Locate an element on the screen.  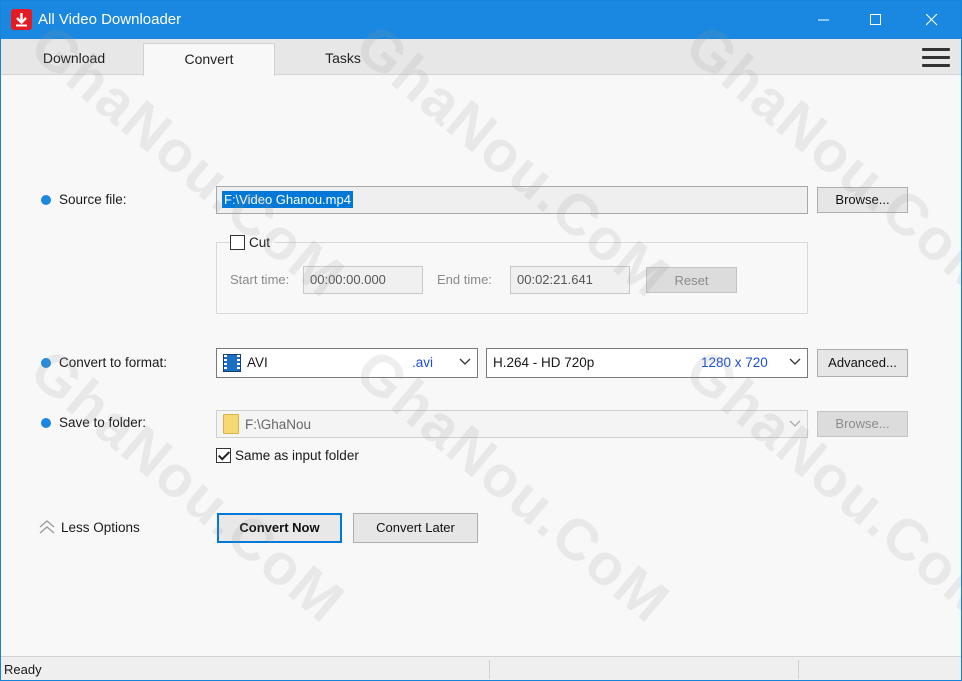
title-bar: All Video Downloader is located at coordinates (481, 20).